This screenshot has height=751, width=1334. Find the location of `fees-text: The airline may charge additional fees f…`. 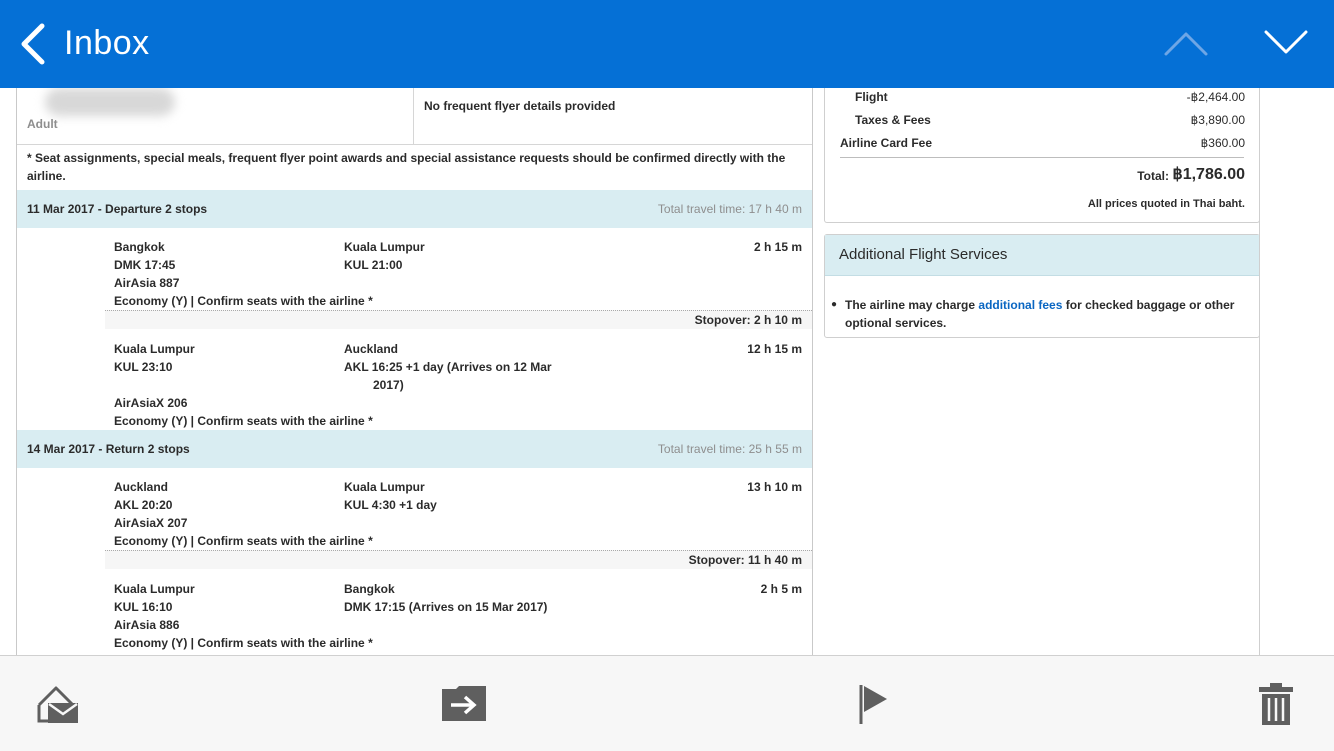

fees-text: The airline may charge additional fees f… is located at coordinates (1040, 305).